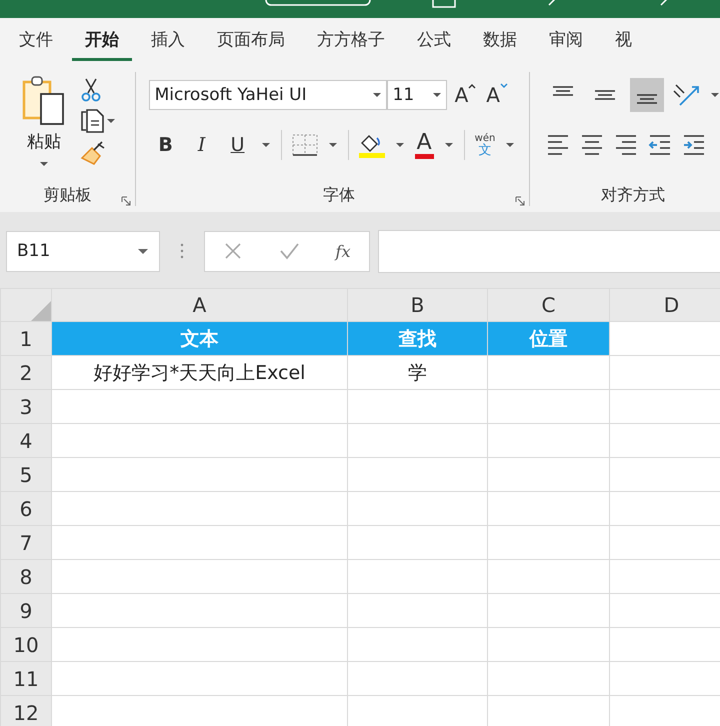 Image resolution: width=720 pixels, height=726 pixels. I want to click on row-header: 8, so click(26, 577).